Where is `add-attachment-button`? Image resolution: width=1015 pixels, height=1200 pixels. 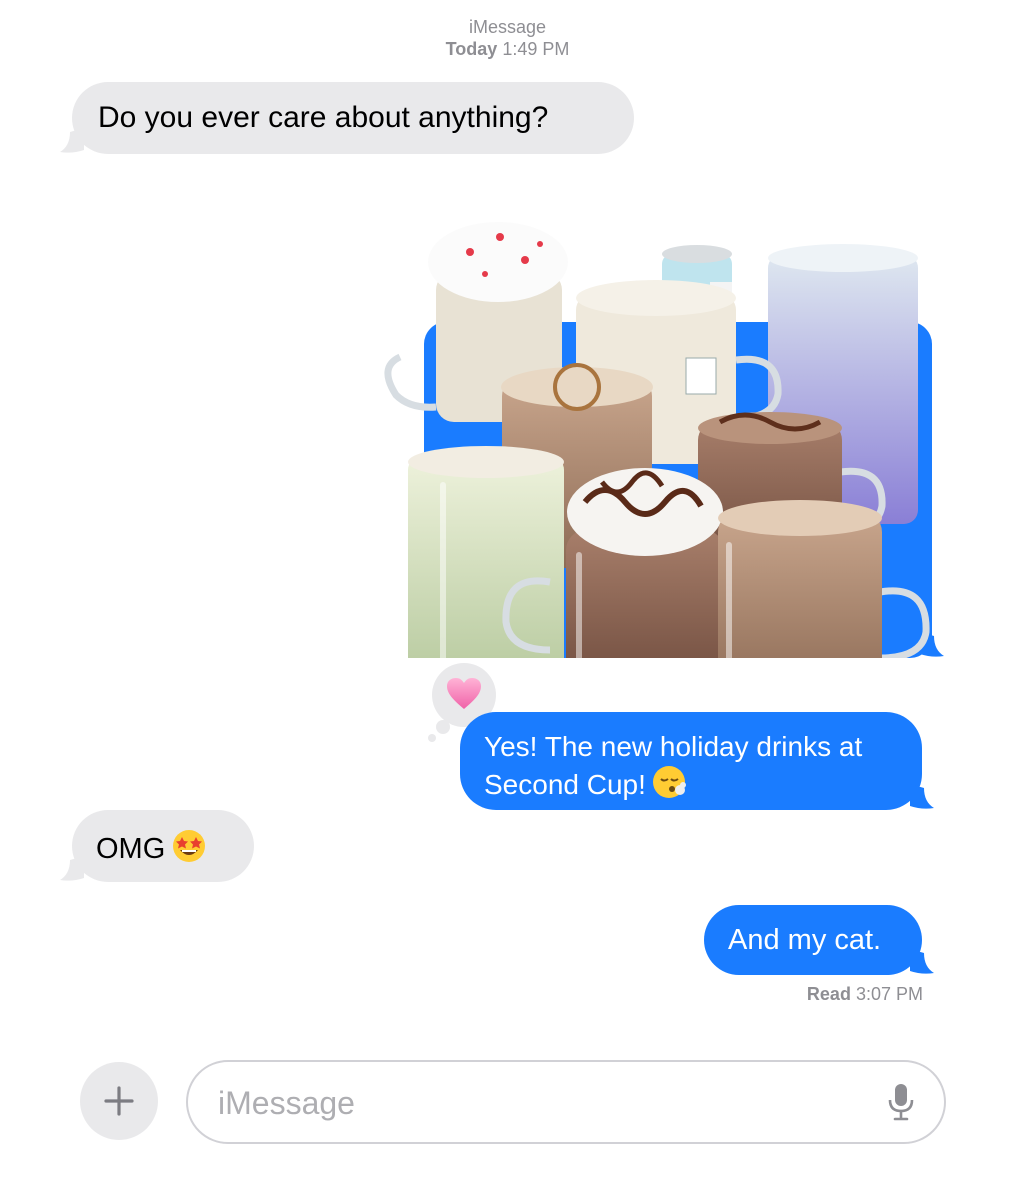
add-attachment-button is located at coordinates (119, 1101).